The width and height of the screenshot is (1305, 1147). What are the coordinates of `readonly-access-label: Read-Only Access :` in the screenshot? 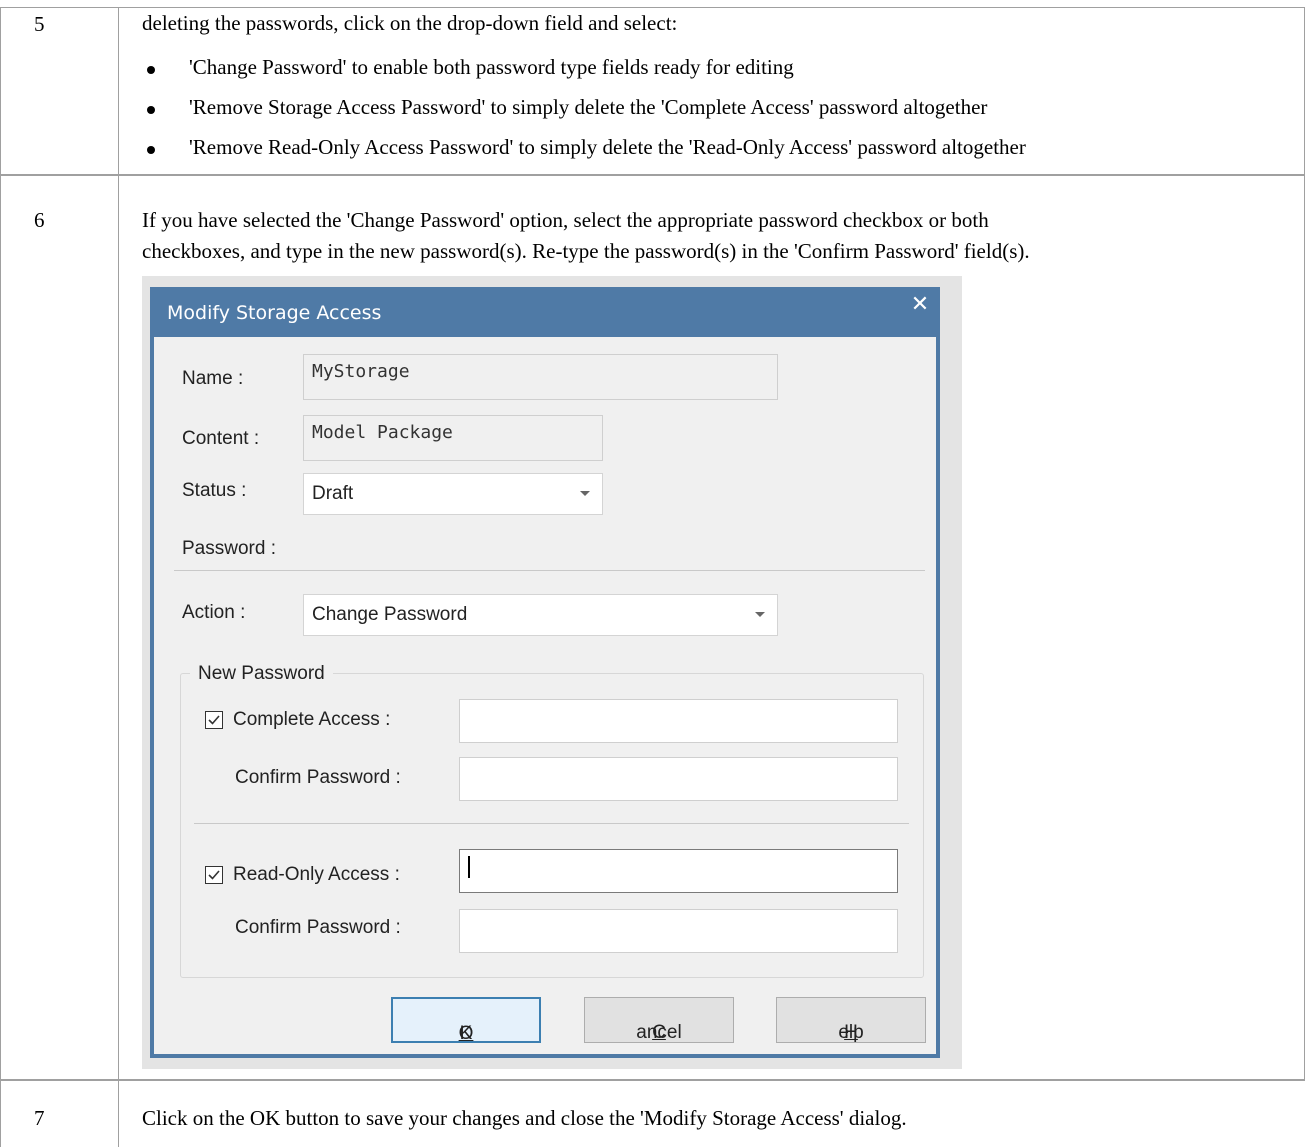 It's located at (316, 875).